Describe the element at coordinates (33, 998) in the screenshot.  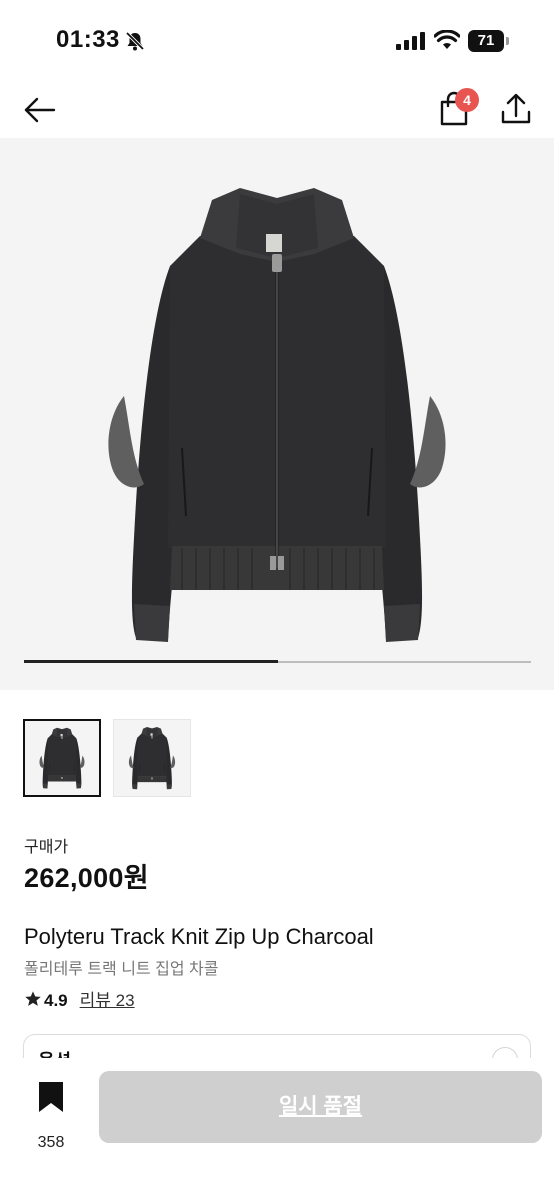
I see `star-icon` at that location.